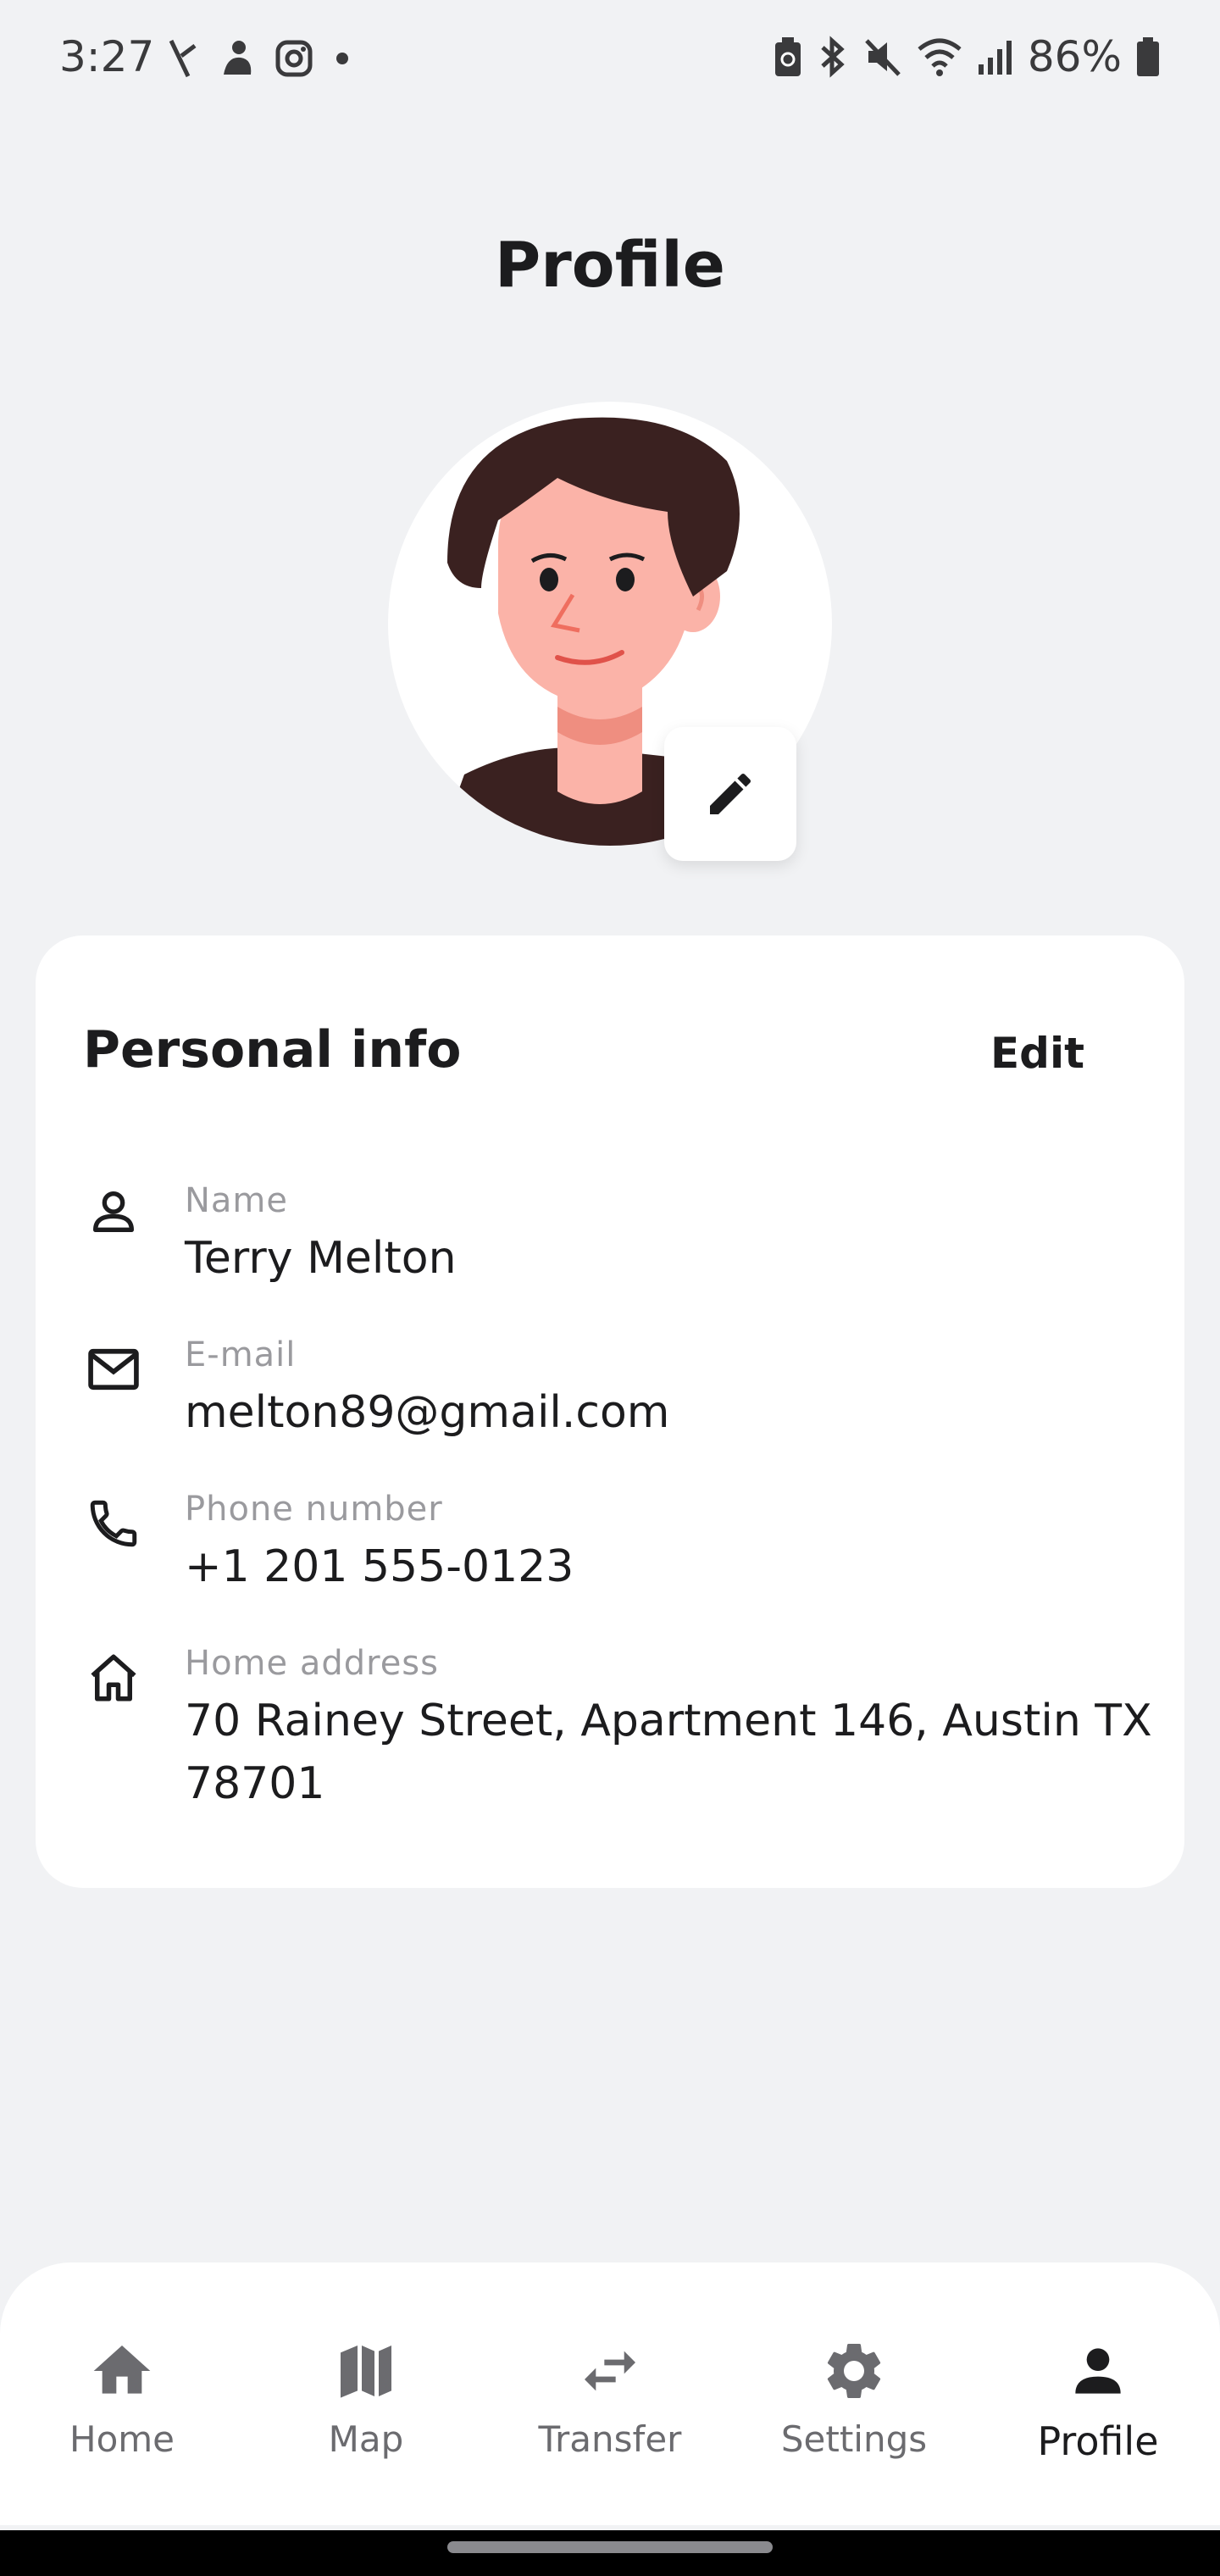 This screenshot has width=1220, height=2576. What do you see at coordinates (237, 1200) in the screenshot?
I see `info-label-name: Name` at bounding box center [237, 1200].